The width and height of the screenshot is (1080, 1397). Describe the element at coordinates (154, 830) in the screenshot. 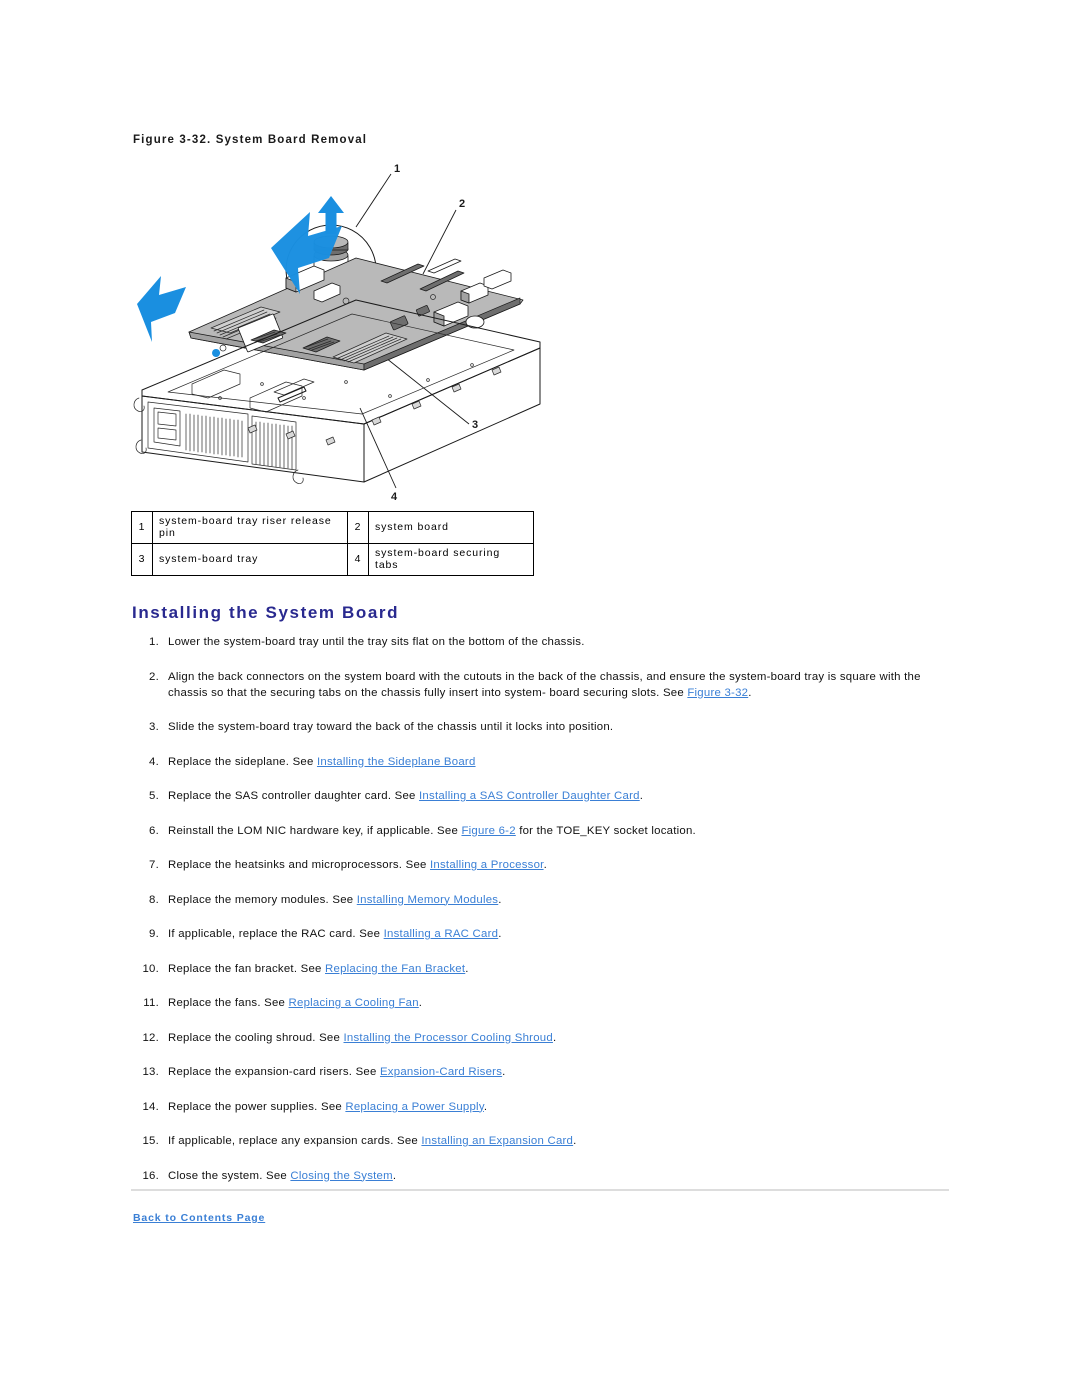

I see `step-number: 6.` at that location.